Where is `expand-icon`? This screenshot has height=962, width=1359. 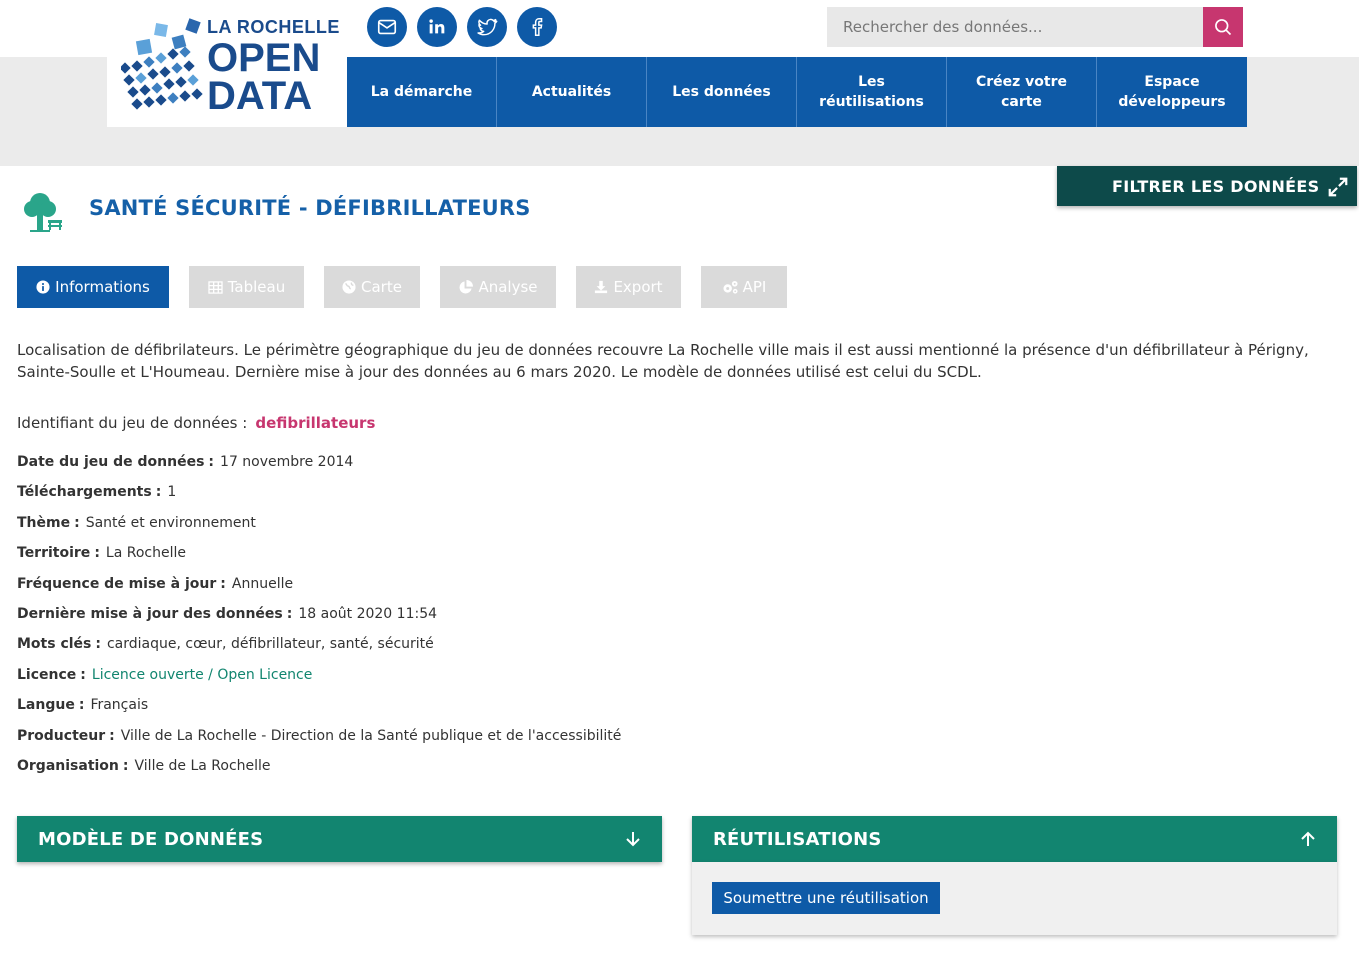 expand-icon is located at coordinates (1338, 187).